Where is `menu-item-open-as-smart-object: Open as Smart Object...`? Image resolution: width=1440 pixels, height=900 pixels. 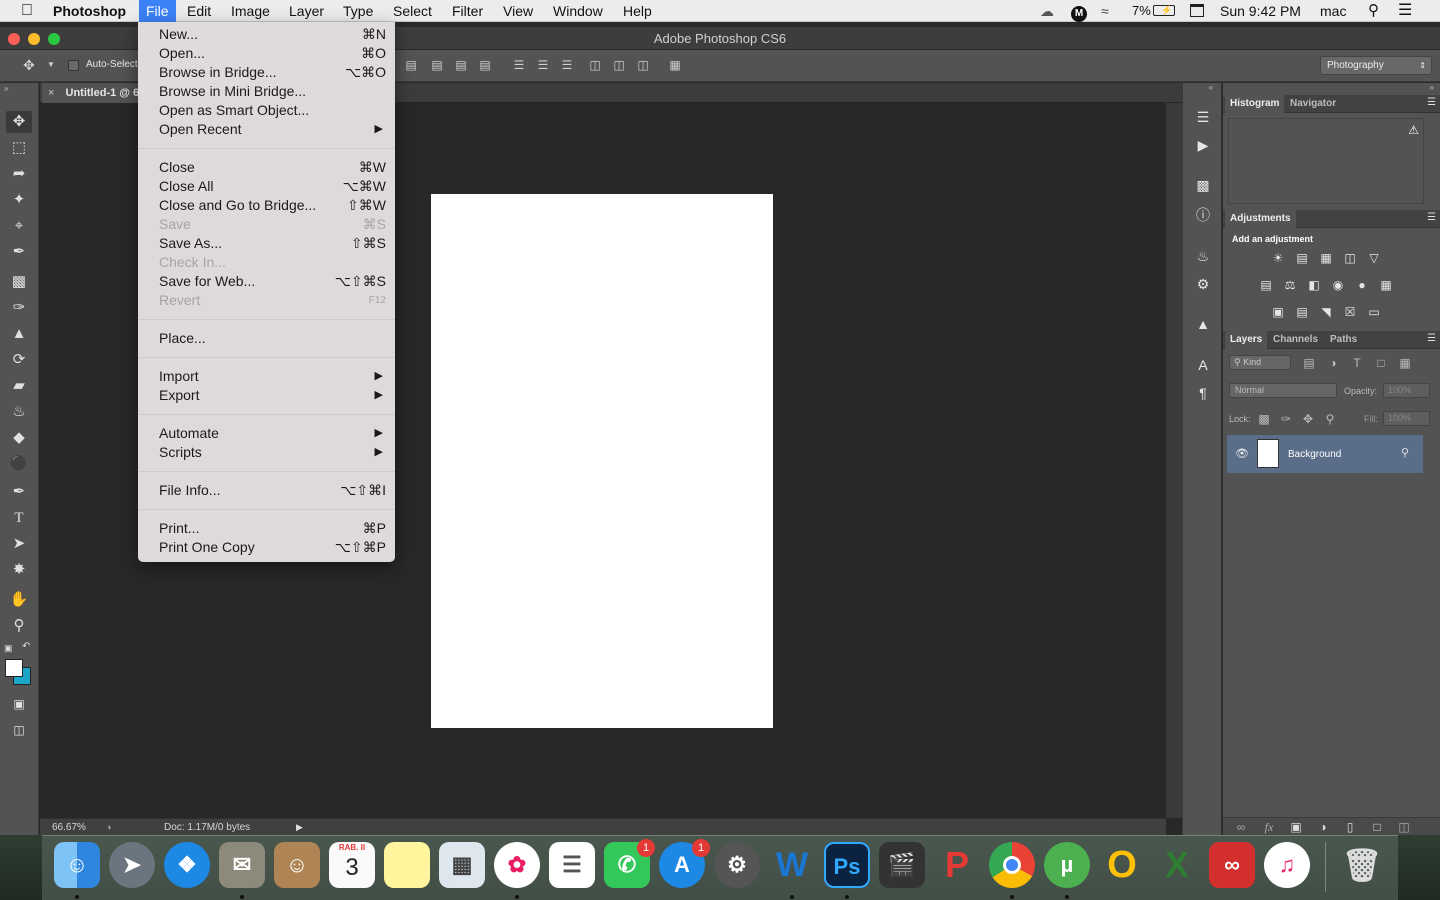 menu-item-open-as-smart-object: Open as Smart Object... is located at coordinates (266, 110).